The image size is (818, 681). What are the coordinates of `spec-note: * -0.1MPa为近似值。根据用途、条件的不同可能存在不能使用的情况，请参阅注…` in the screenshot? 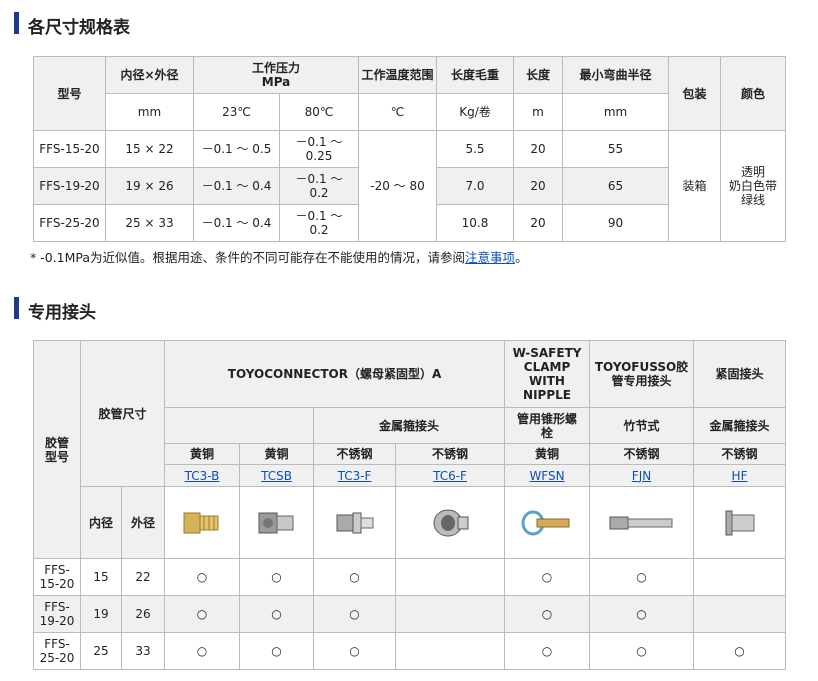 It's located at (279, 256).